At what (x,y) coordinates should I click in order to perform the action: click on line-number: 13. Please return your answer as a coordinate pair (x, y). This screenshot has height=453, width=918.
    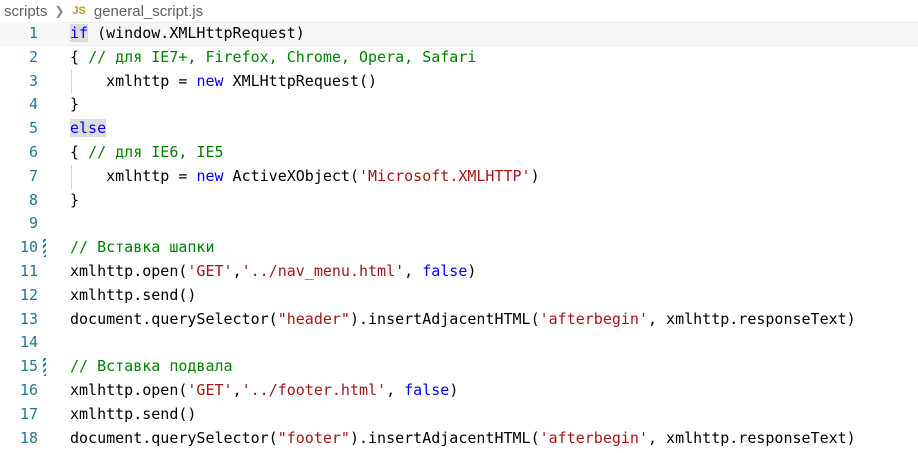
    Looking at the image, I should click on (28, 318).